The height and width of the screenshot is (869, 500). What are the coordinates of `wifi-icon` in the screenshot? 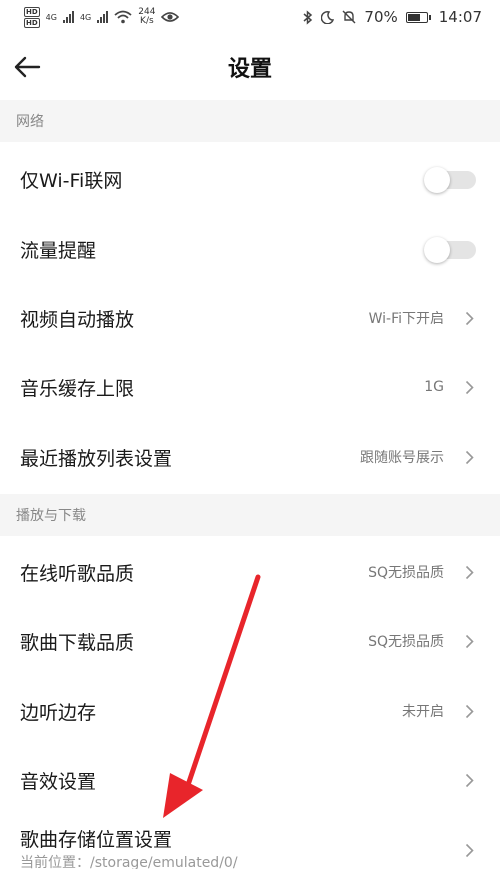 It's located at (123, 17).